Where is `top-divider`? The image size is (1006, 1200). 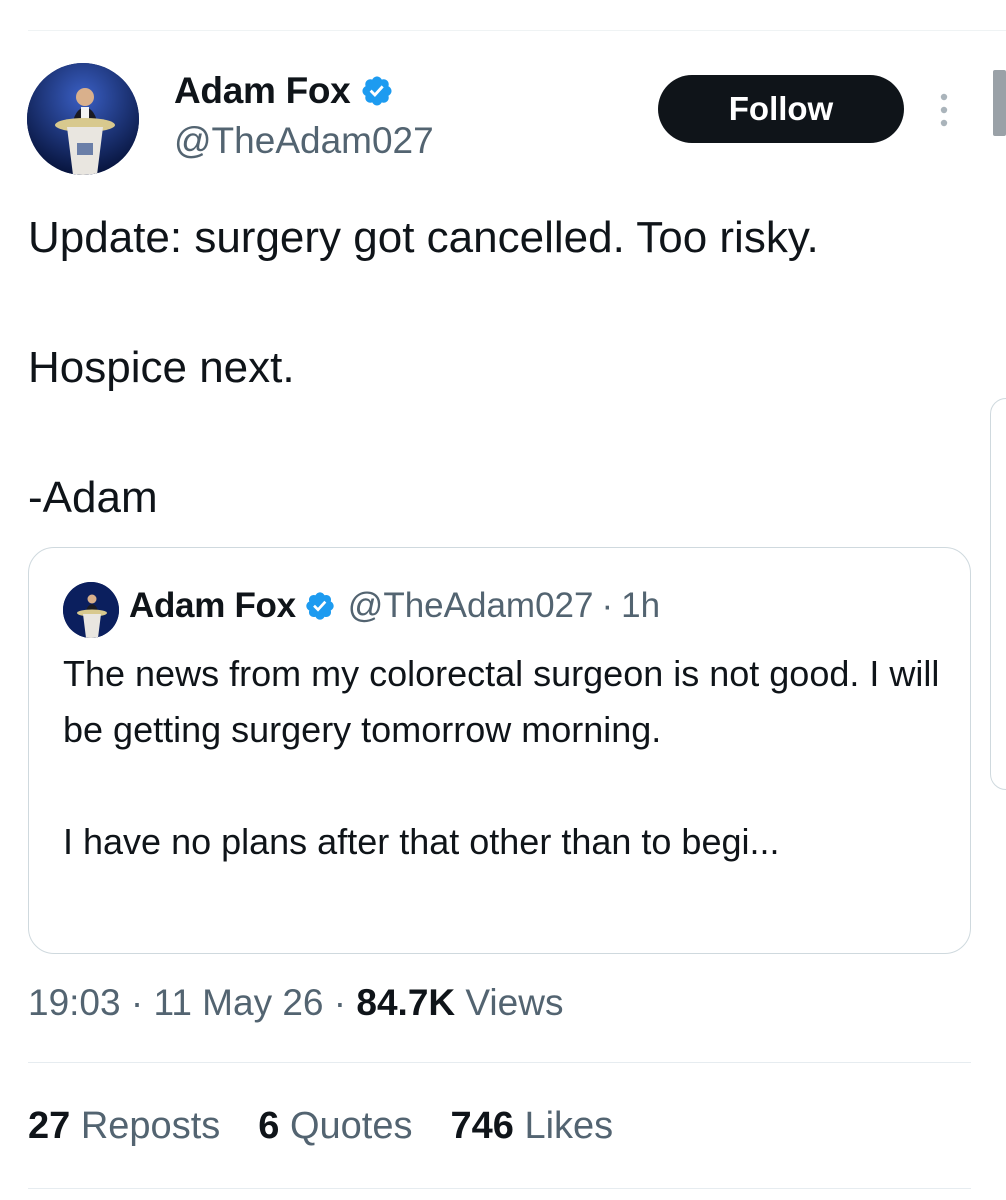
top-divider is located at coordinates (517, 30).